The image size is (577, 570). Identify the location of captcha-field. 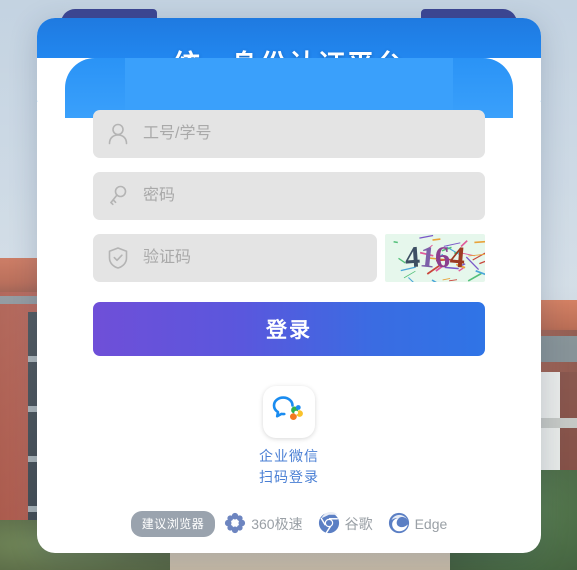
(235, 258).